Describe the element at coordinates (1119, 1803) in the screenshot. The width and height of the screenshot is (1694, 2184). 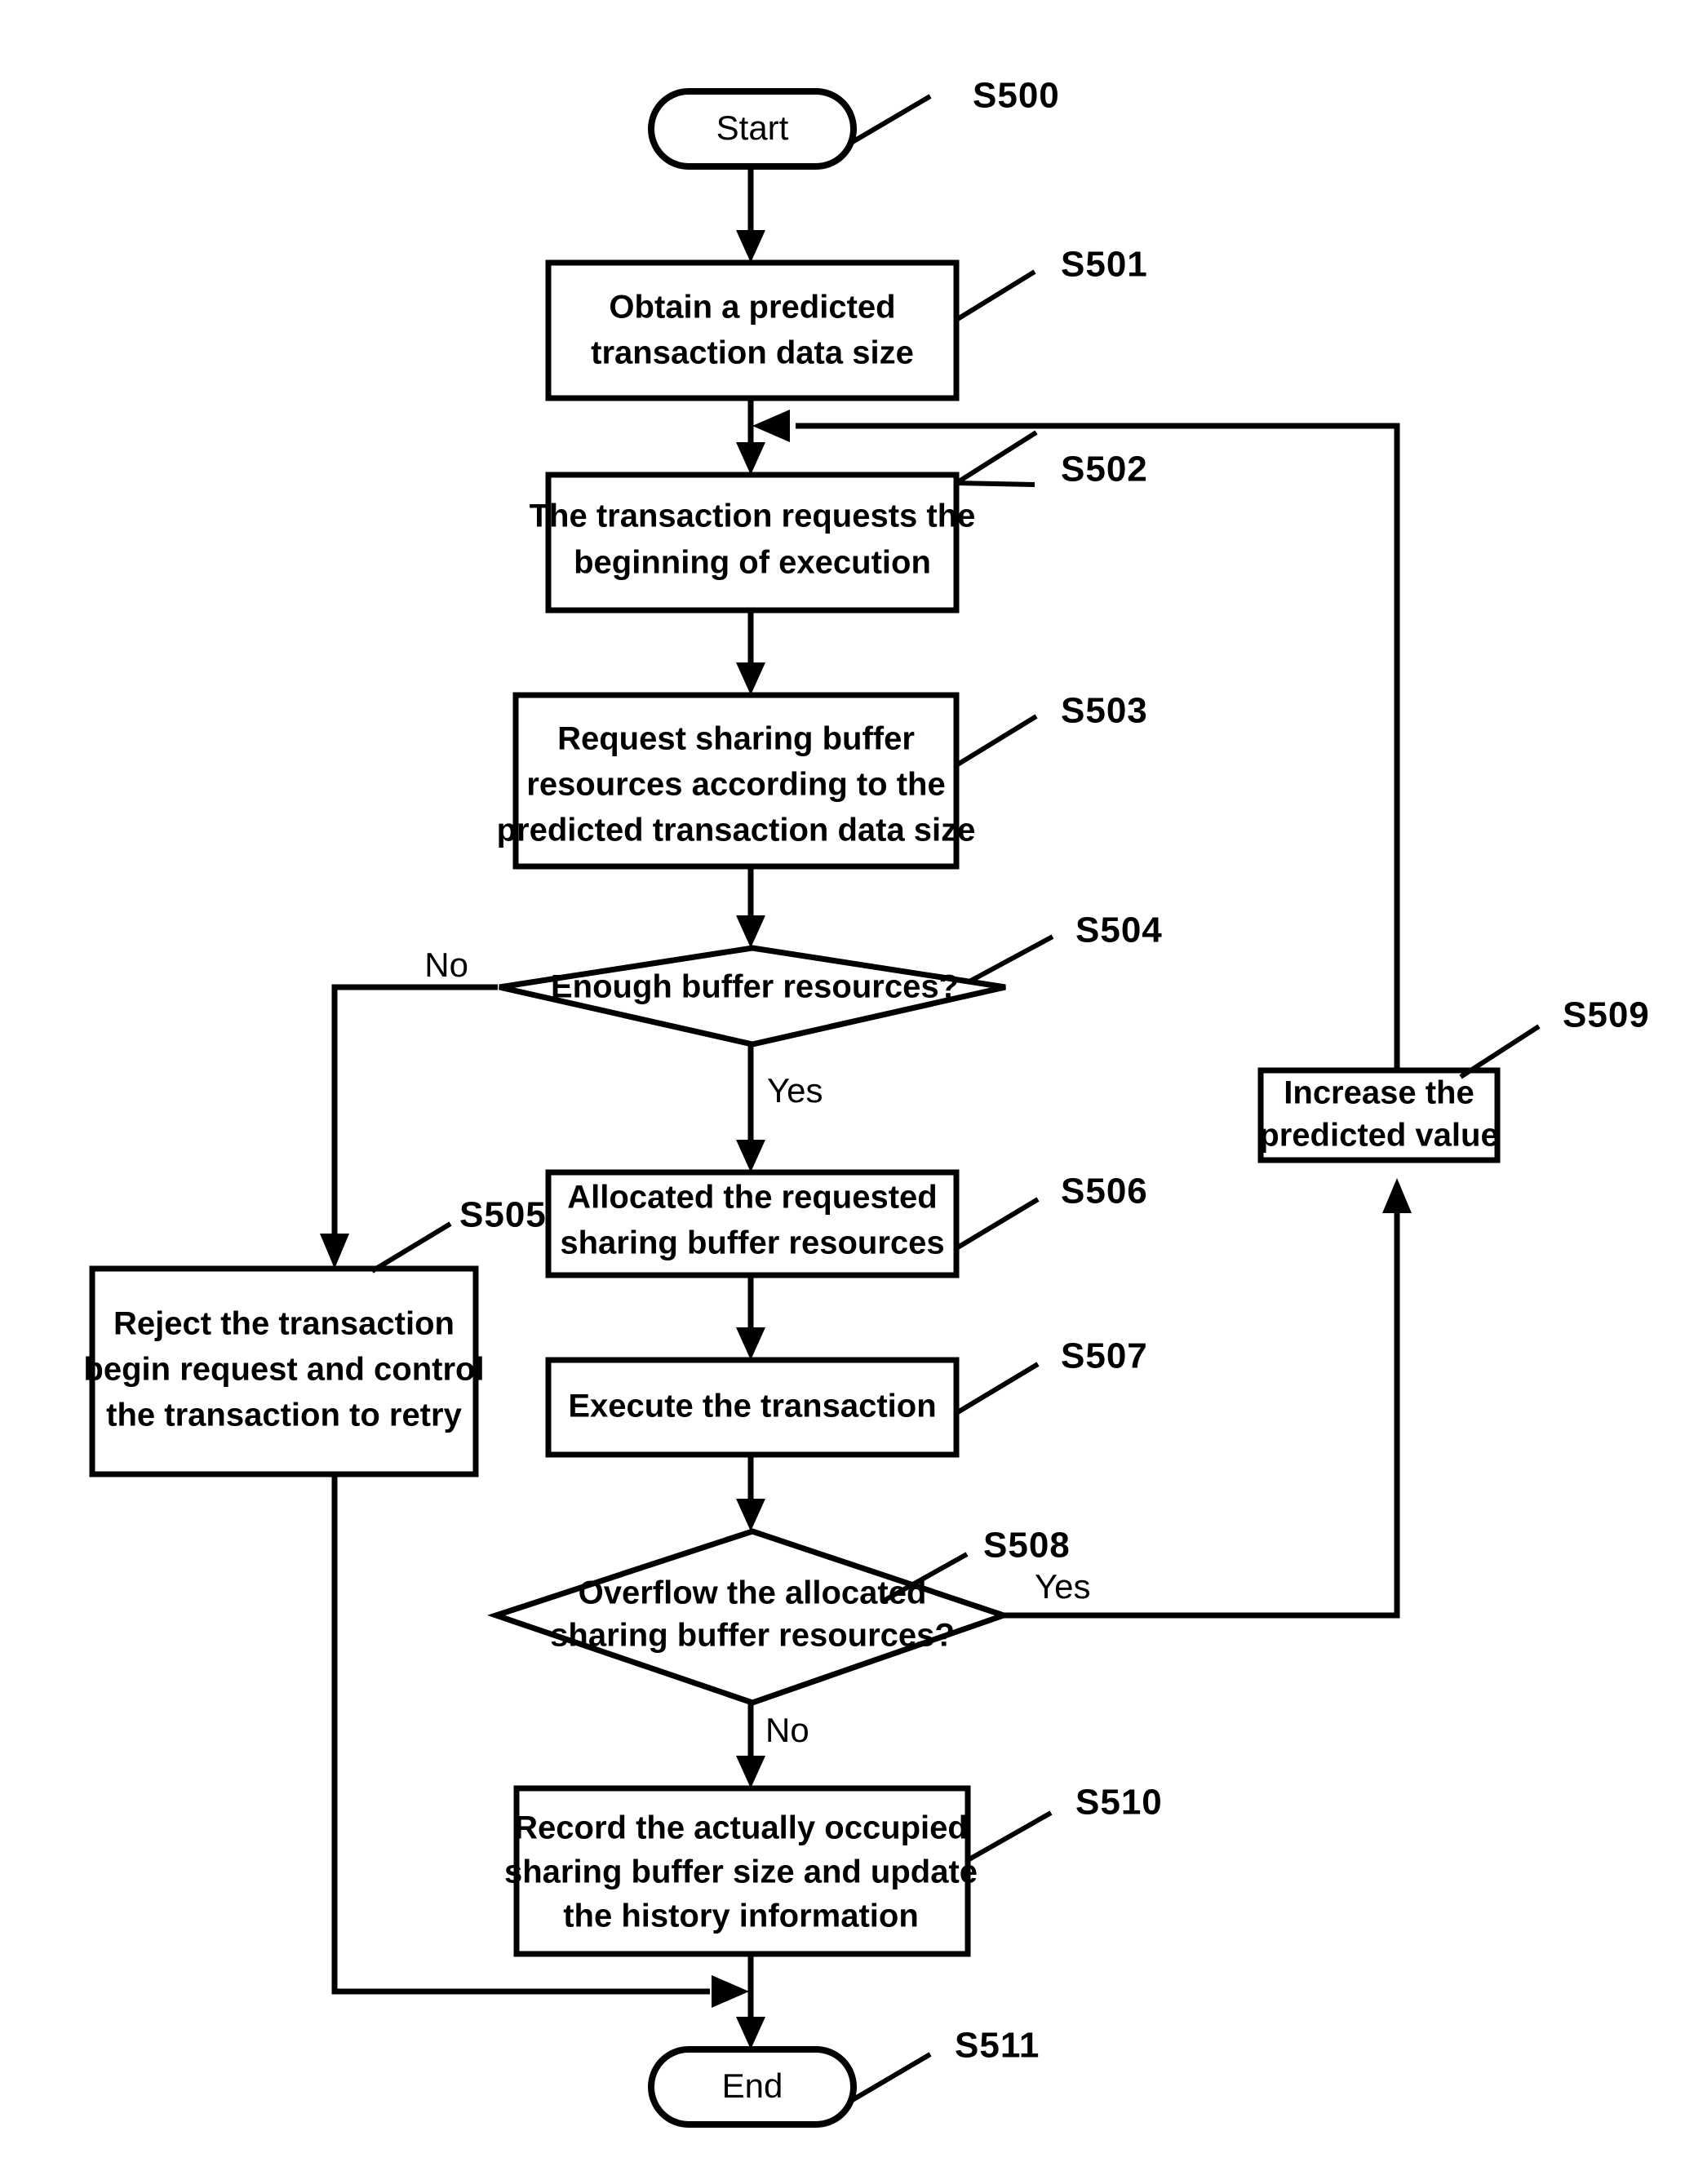
I see `ref-label-s510: S510` at that location.